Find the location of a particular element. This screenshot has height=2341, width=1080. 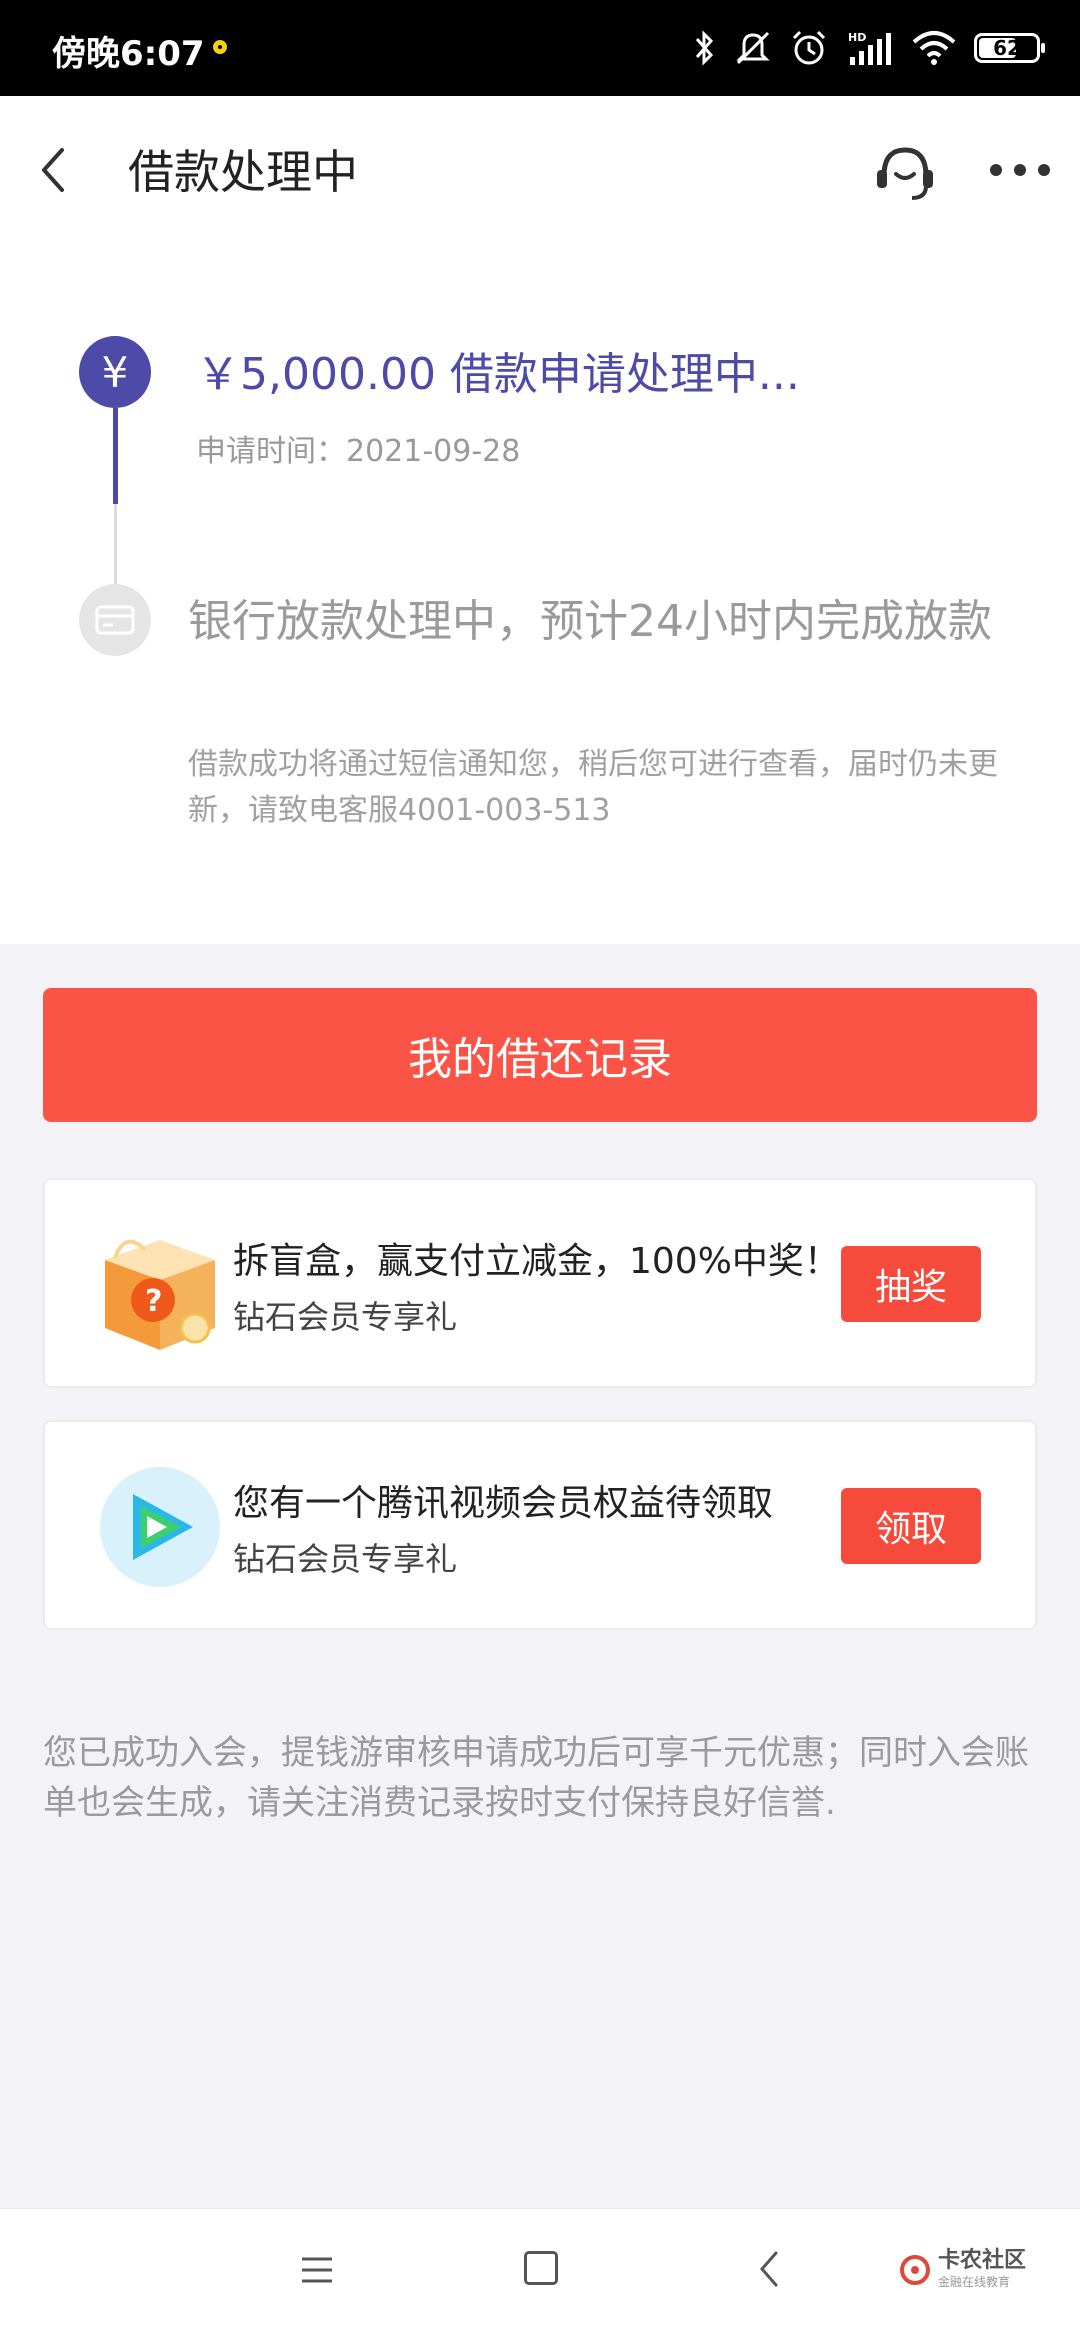

battery-level: 62 is located at coordinates (1007, 48).